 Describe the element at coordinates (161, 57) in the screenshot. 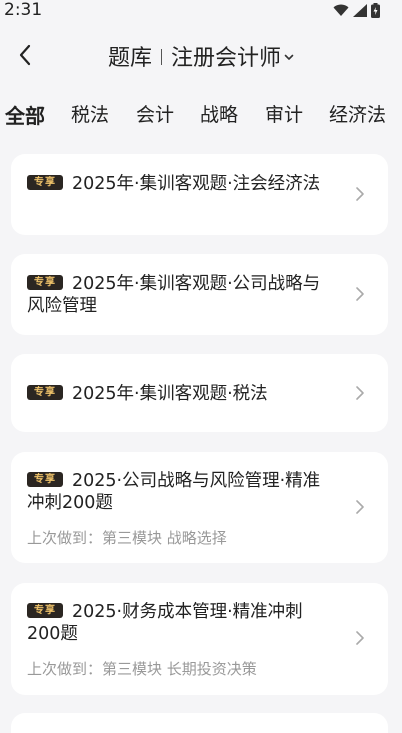

I see `title-divider` at that location.